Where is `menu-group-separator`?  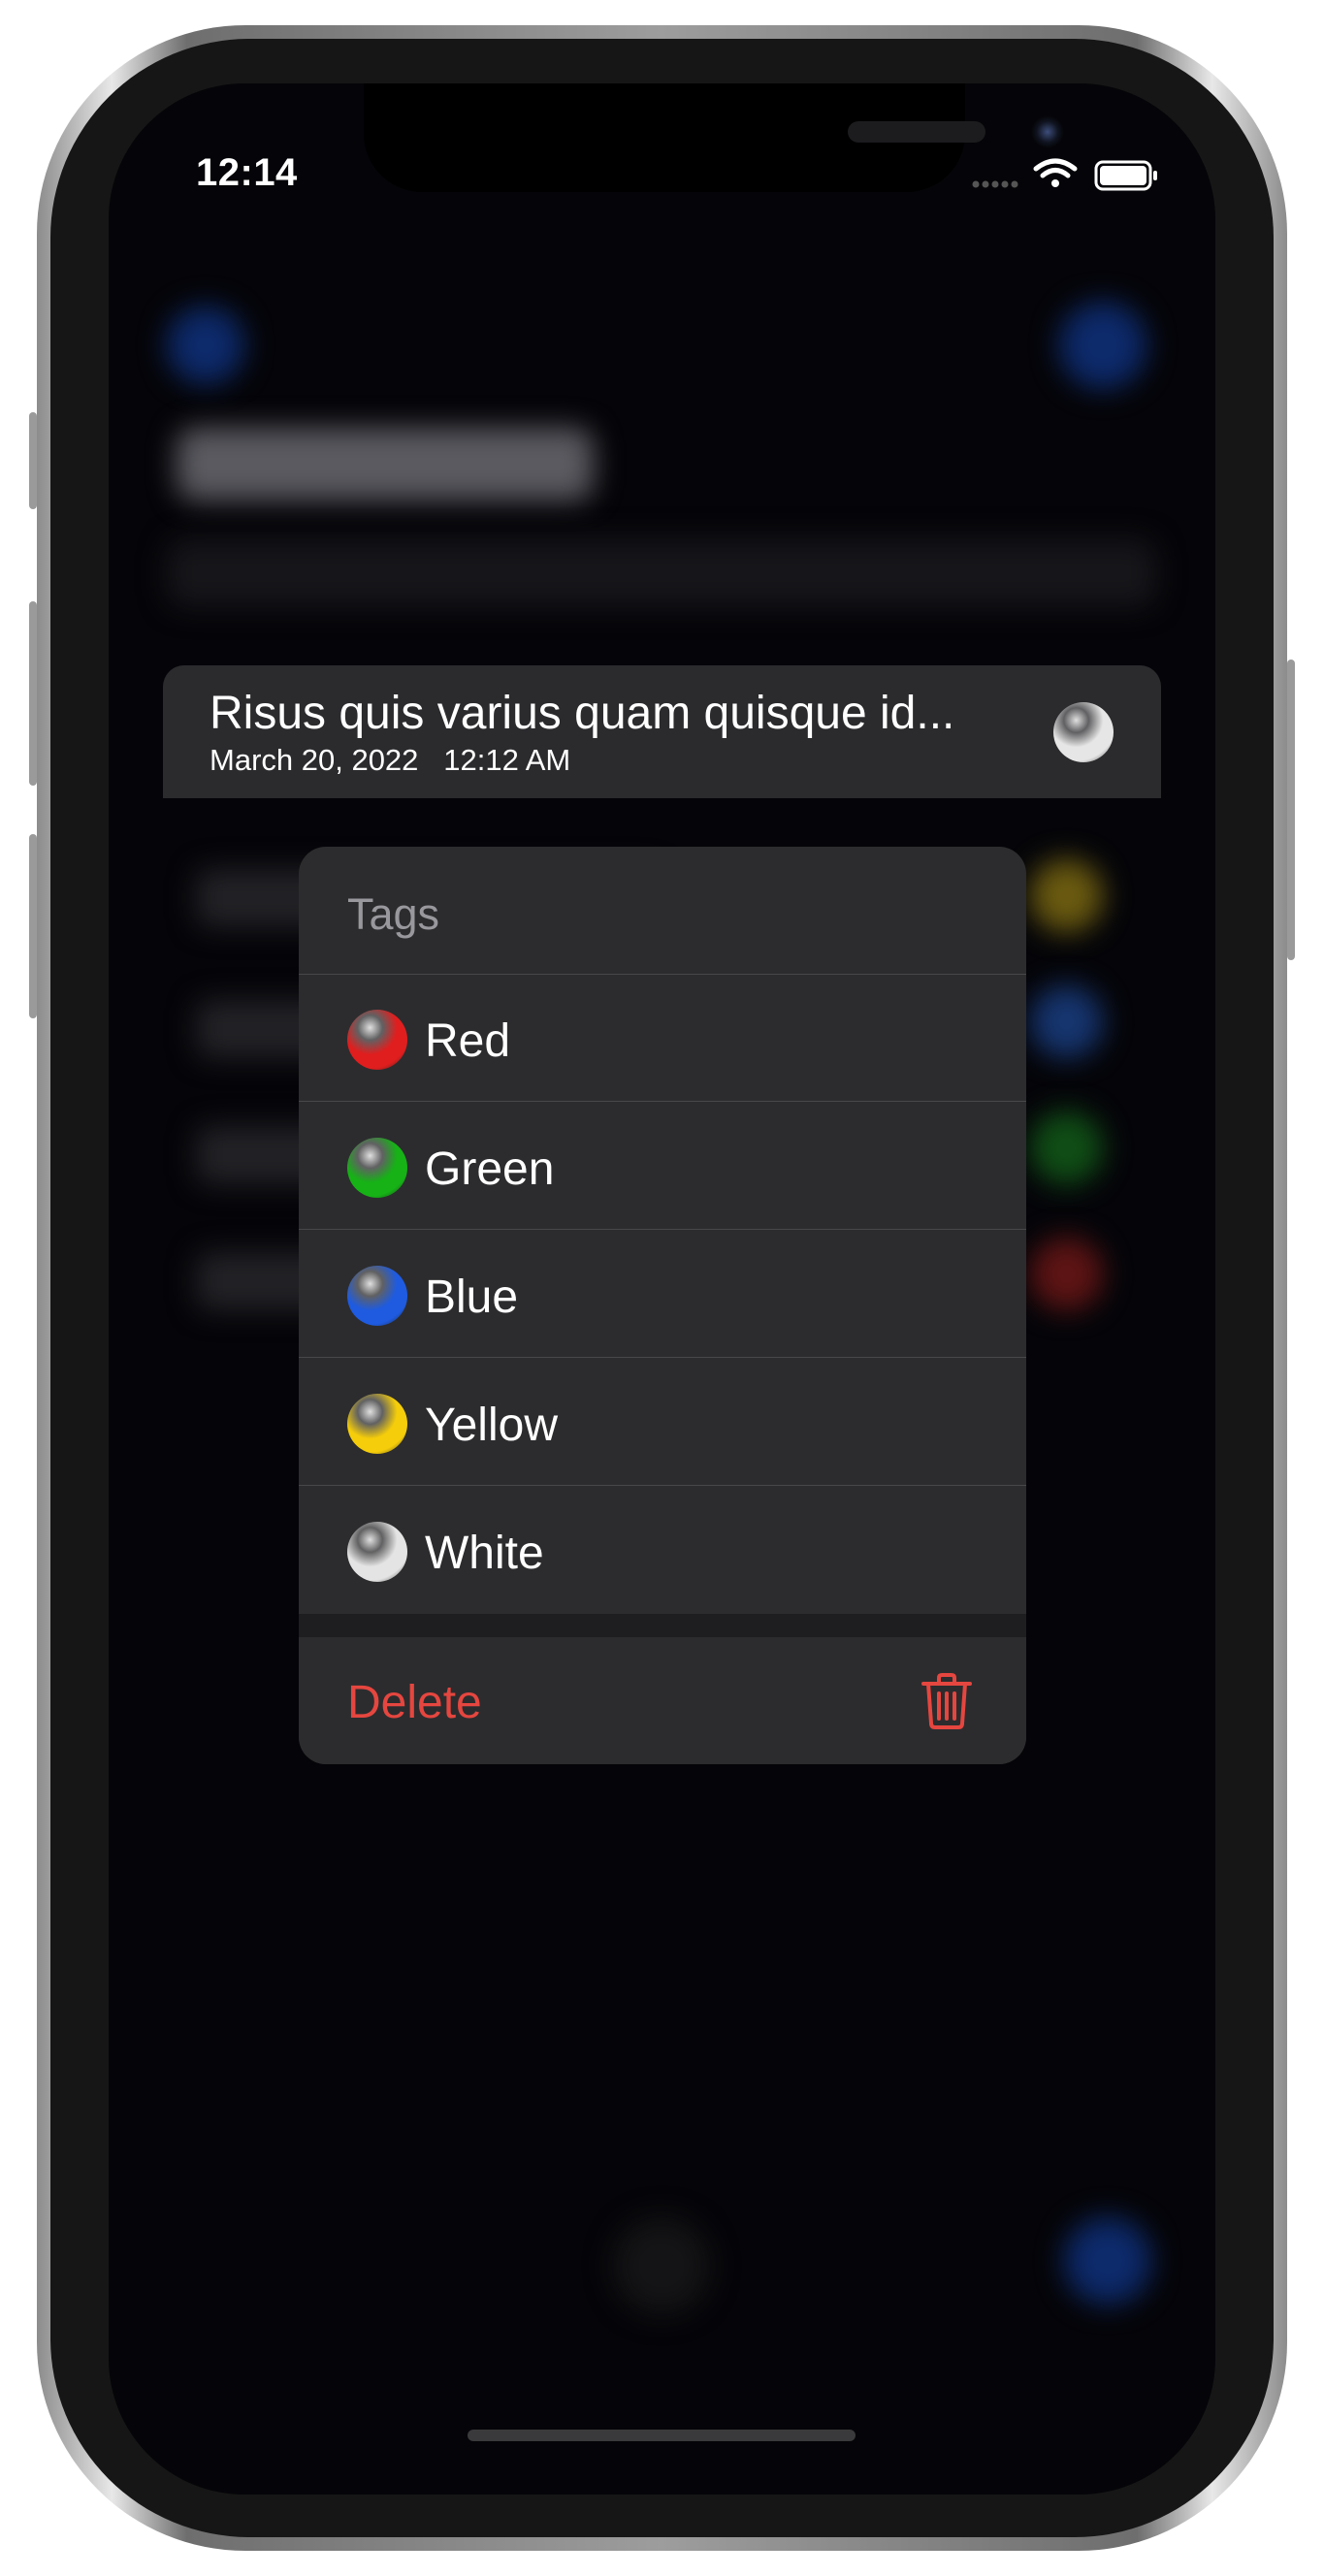
menu-group-separator is located at coordinates (662, 1625).